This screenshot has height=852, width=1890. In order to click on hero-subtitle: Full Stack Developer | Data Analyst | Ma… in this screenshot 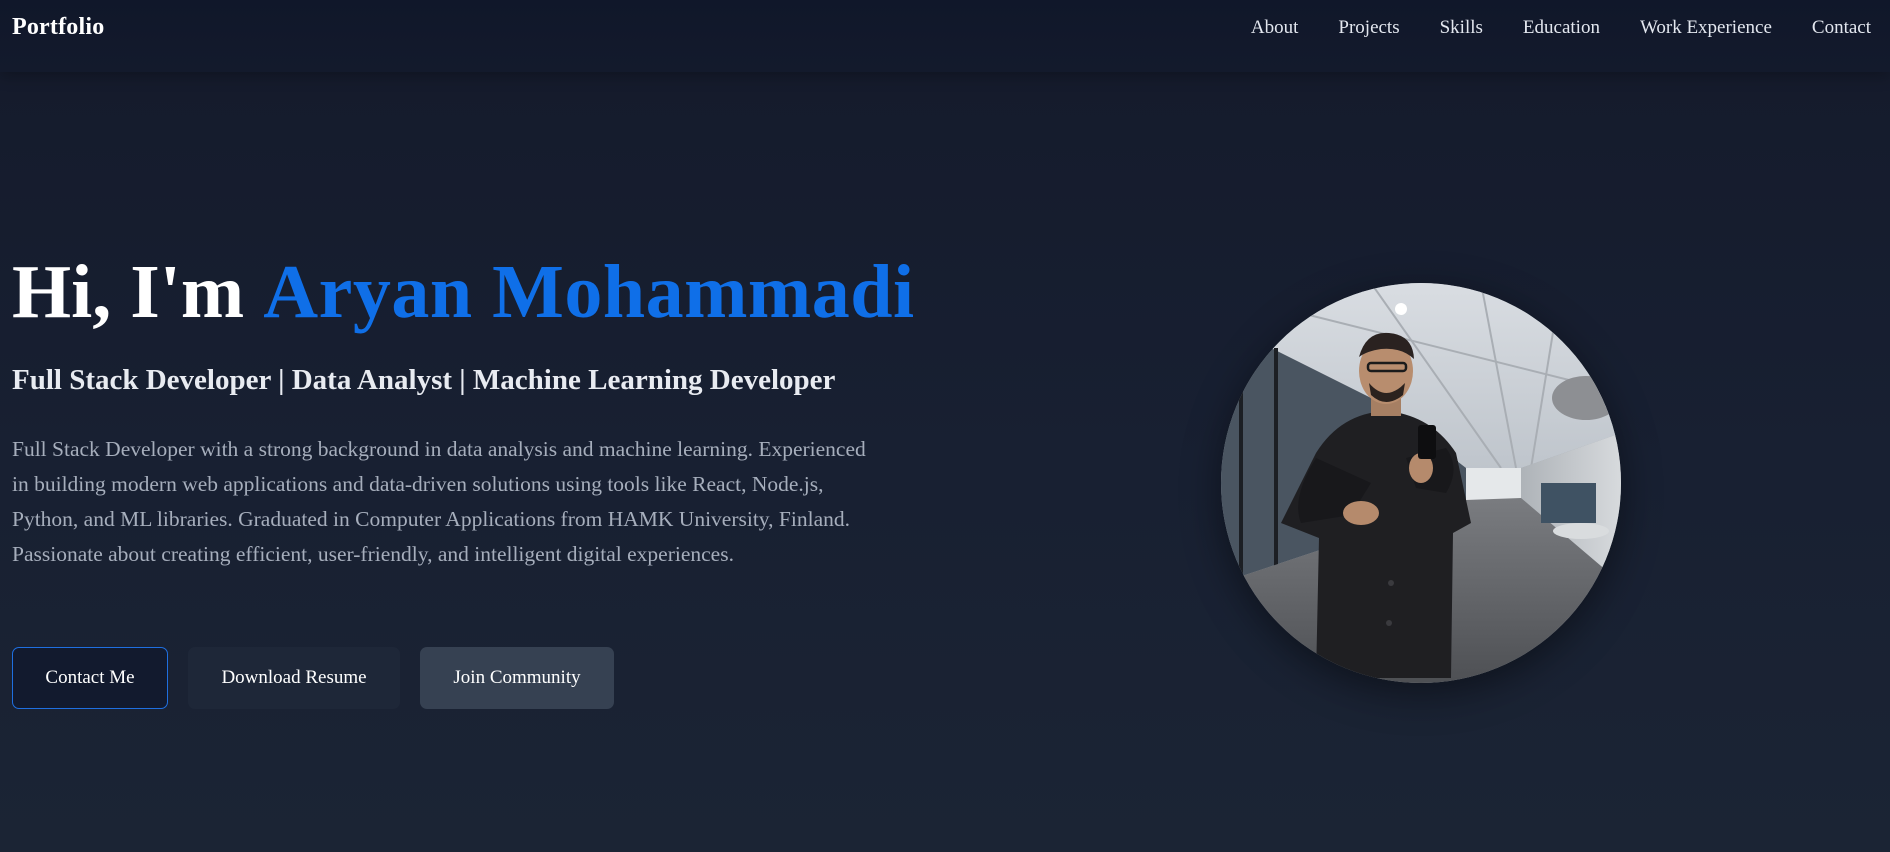, I will do `click(424, 380)`.